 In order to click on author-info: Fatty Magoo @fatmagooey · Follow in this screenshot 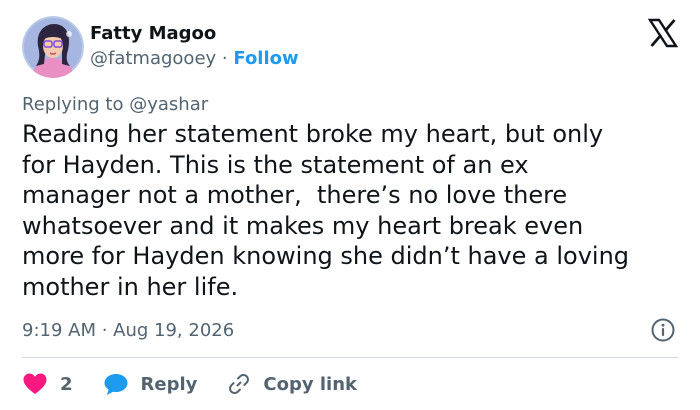, I will do `click(194, 44)`.